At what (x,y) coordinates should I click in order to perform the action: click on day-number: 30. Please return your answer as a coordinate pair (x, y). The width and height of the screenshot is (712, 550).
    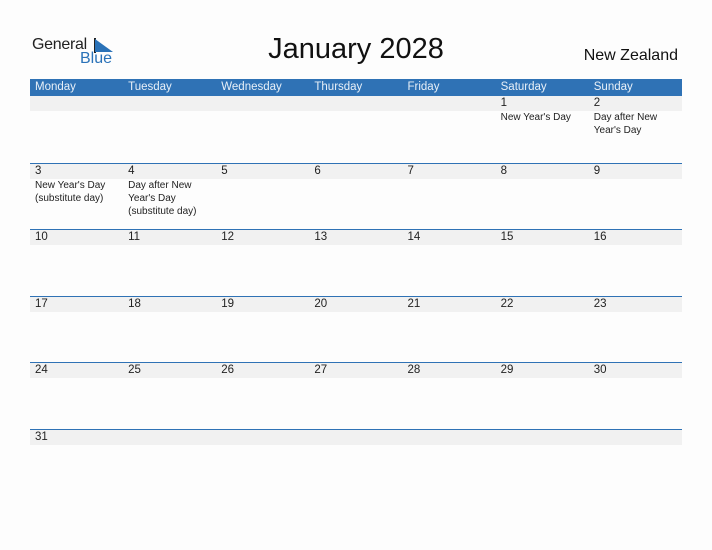
    Looking at the image, I should click on (600, 370).